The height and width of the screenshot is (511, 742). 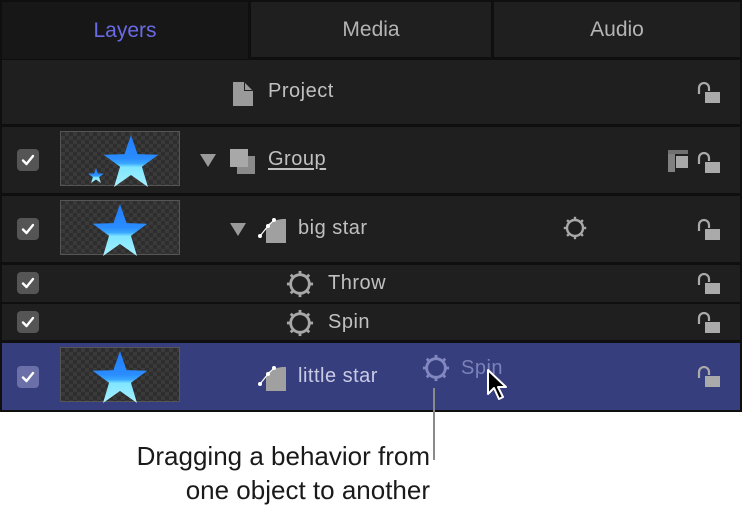 I want to click on layer-row-big-star: big star, so click(x=371, y=229).